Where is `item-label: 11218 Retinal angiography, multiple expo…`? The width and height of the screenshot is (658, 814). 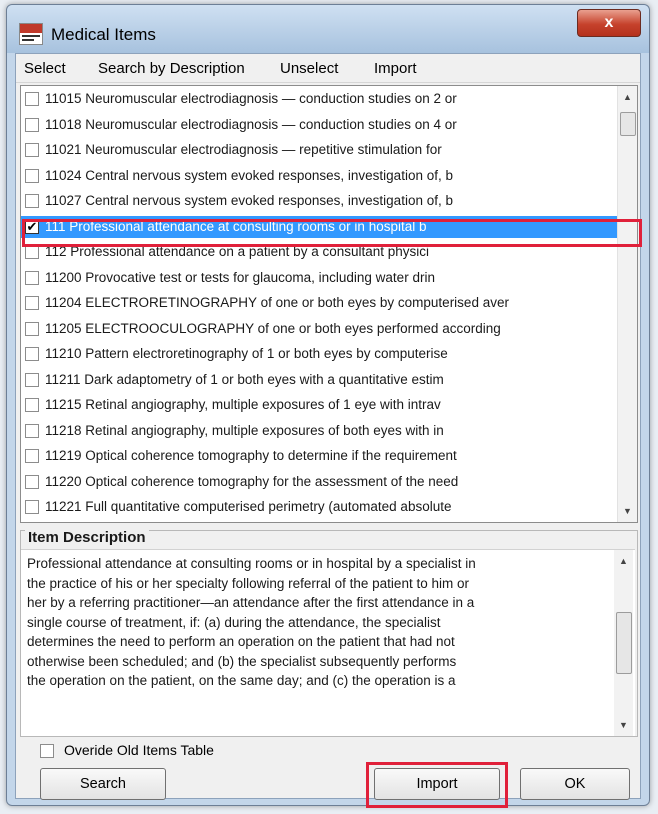
item-label: 11218 Retinal angiography, multiple expo… is located at coordinates (244, 430).